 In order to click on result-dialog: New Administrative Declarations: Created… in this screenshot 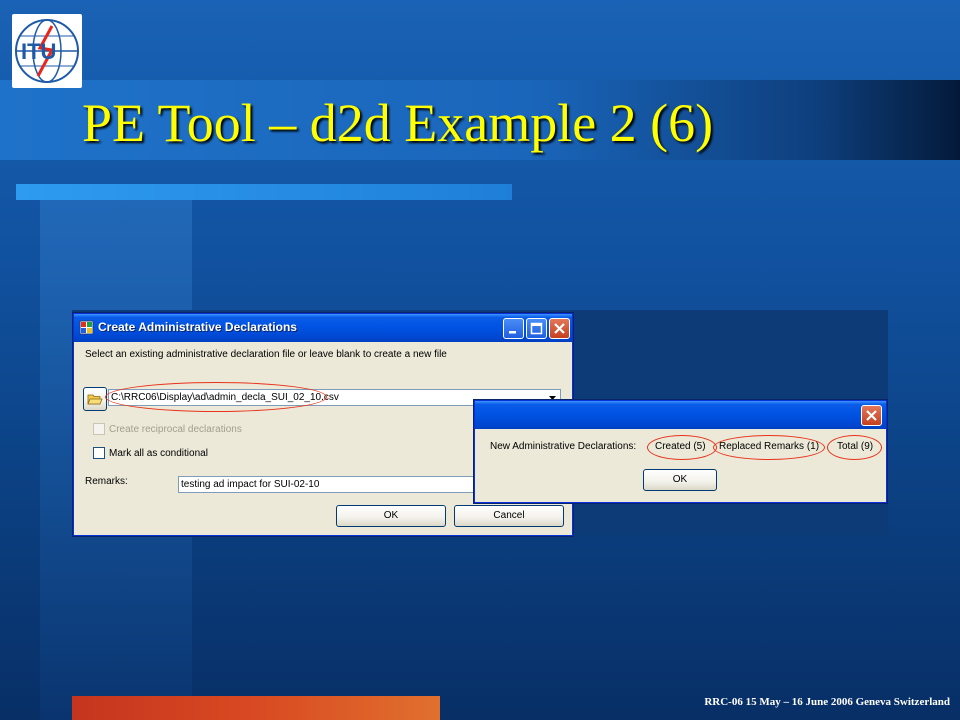, I will do `click(680, 451)`.